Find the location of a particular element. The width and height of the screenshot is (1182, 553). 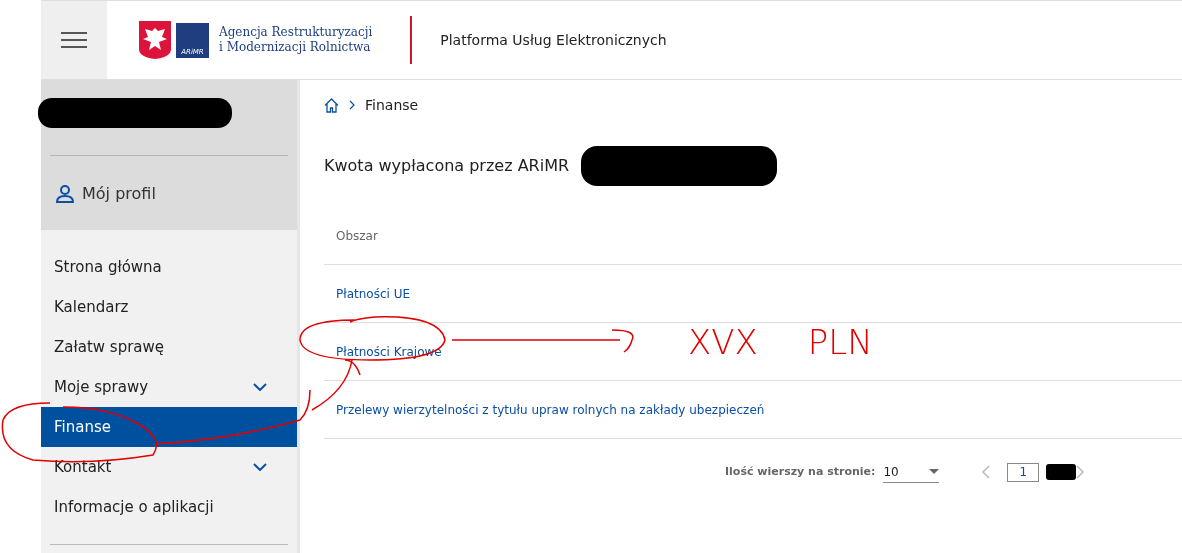

rows-per-page-select: 10 is located at coordinates (911, 472).